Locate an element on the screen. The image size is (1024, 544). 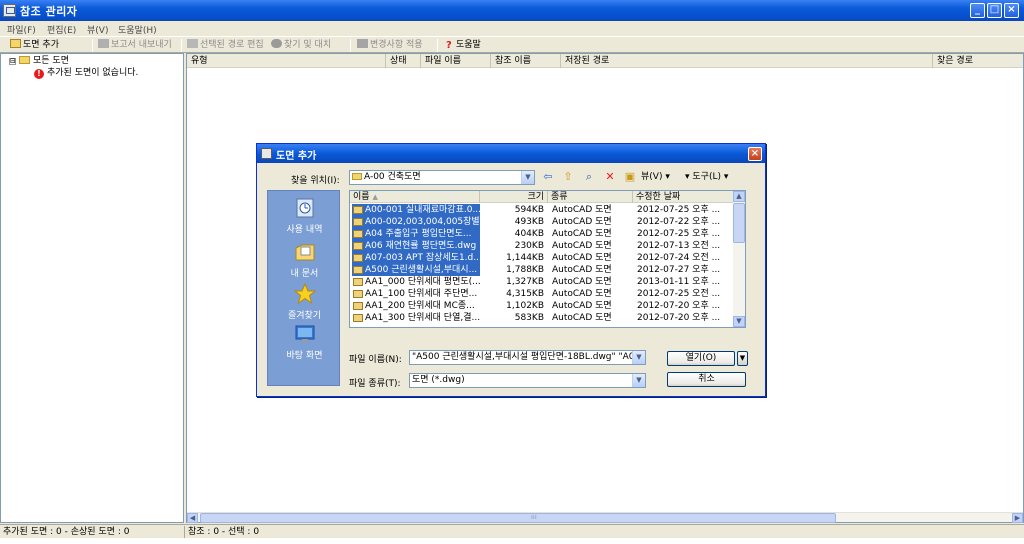
new-folder-icon: ▣ is located at coordinates (630, 177).